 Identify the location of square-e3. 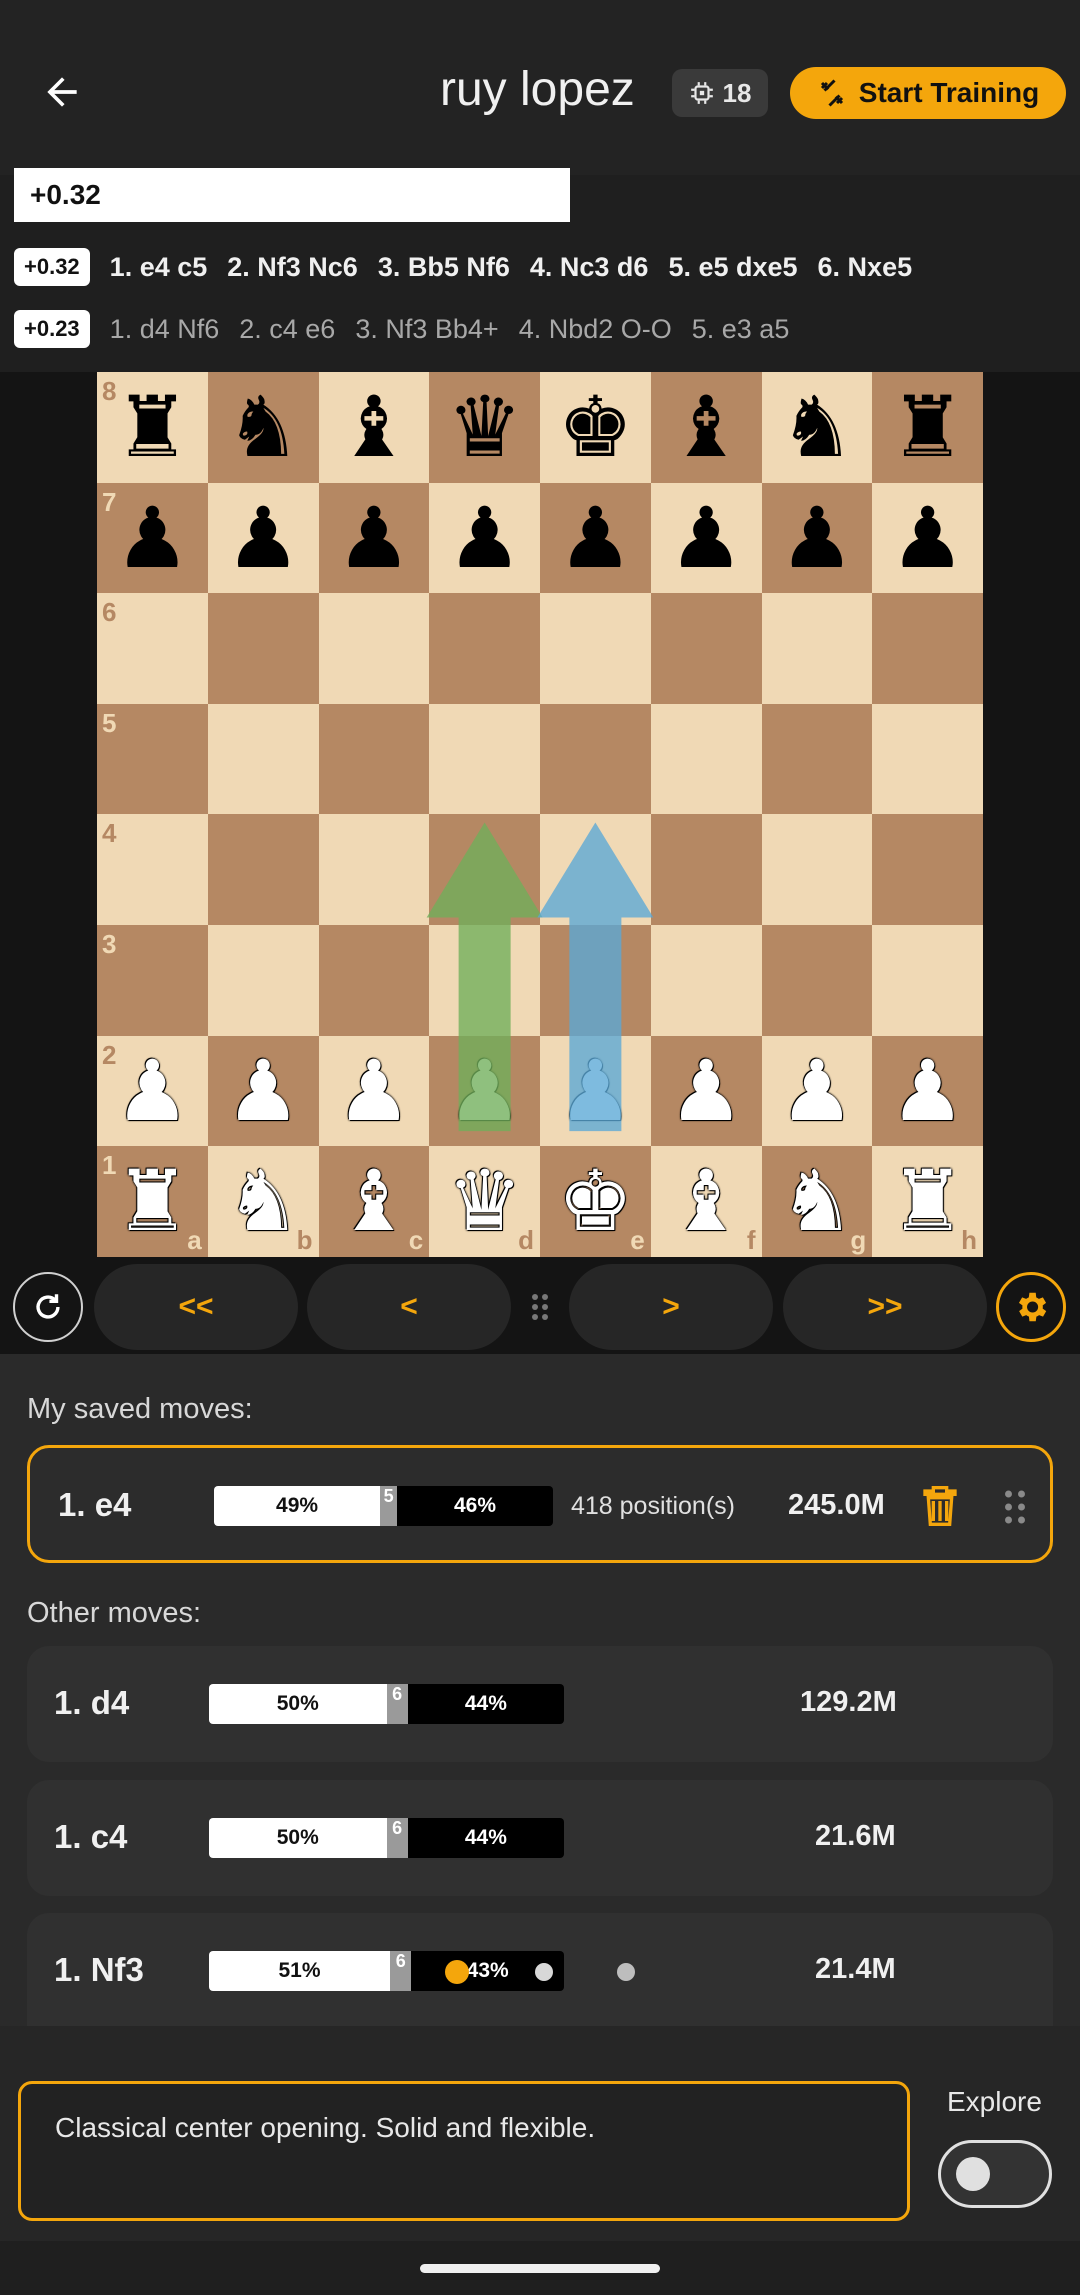
(595, 980).